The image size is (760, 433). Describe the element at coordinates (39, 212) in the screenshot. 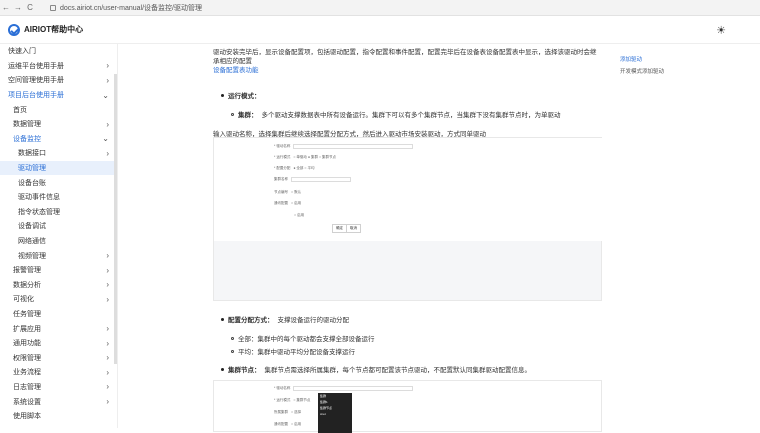

I see `sidebar-item-label: 指令状态管理` at that location.